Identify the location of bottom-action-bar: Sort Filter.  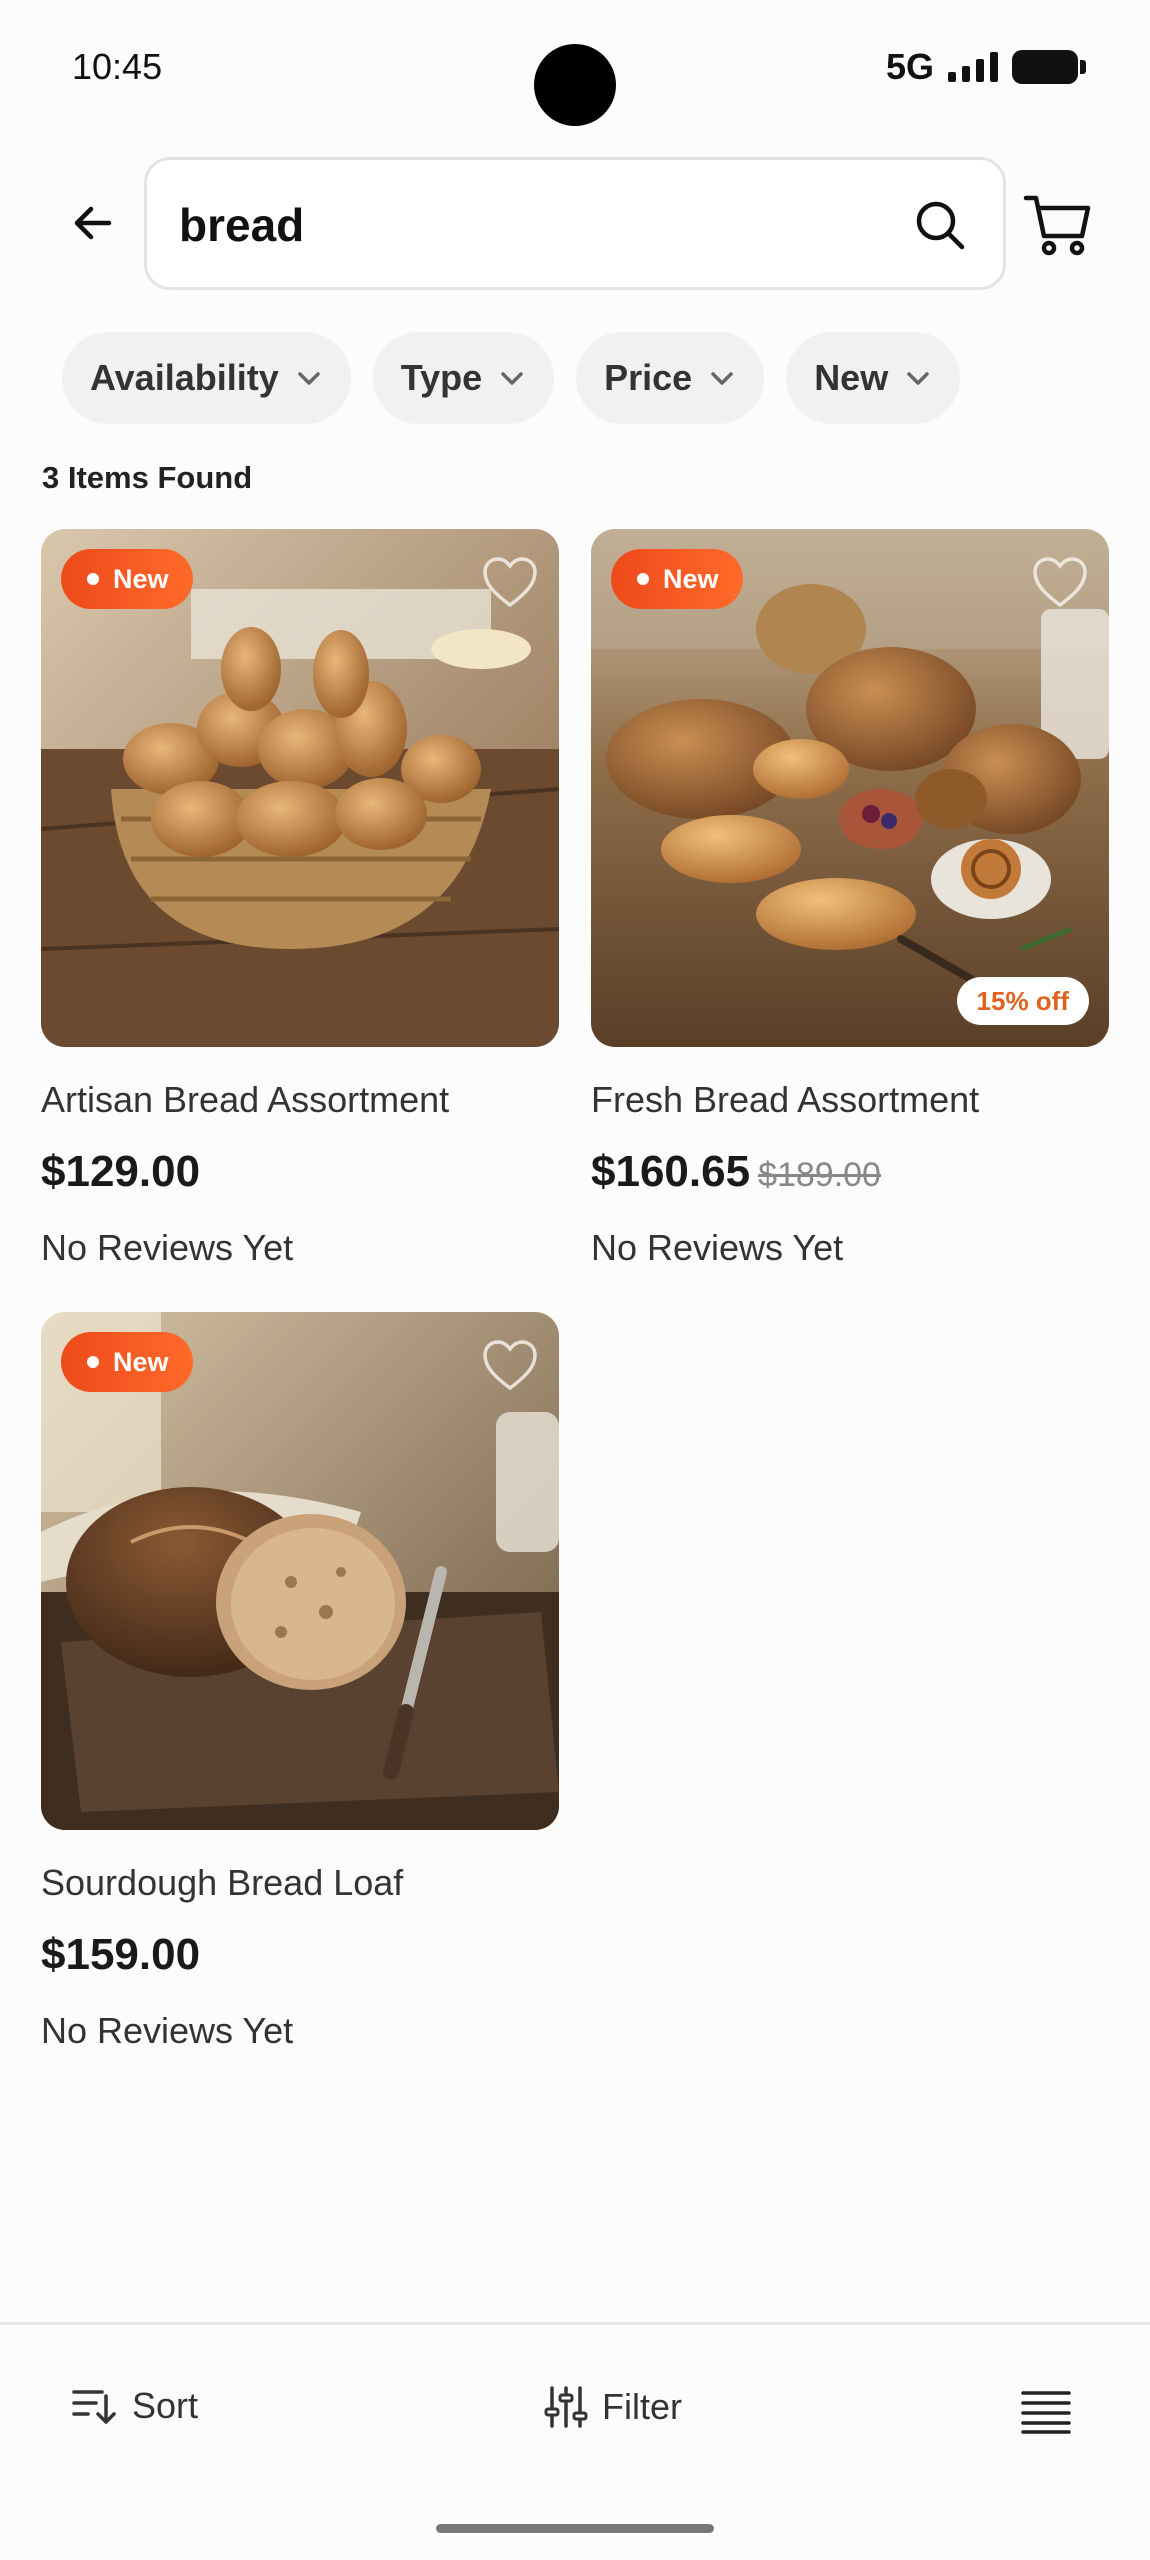
(575, 2410).